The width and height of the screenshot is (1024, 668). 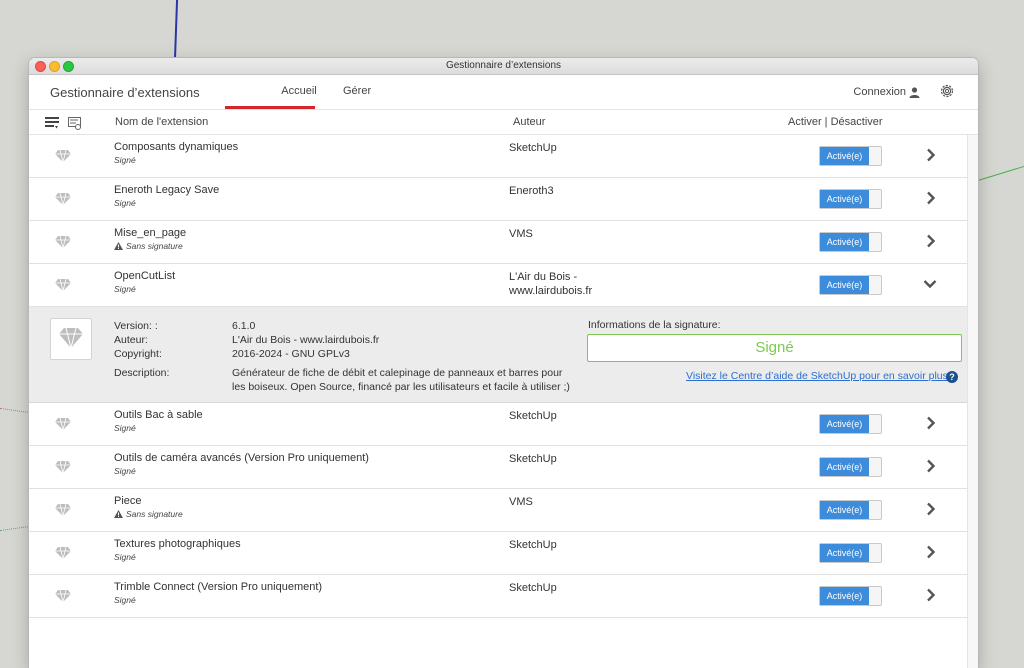 What do you see at coordinates (125, 92) in the screenshot?
I see `app-title: Gestionnaire d’extensions` at bounding box center [125, 92].